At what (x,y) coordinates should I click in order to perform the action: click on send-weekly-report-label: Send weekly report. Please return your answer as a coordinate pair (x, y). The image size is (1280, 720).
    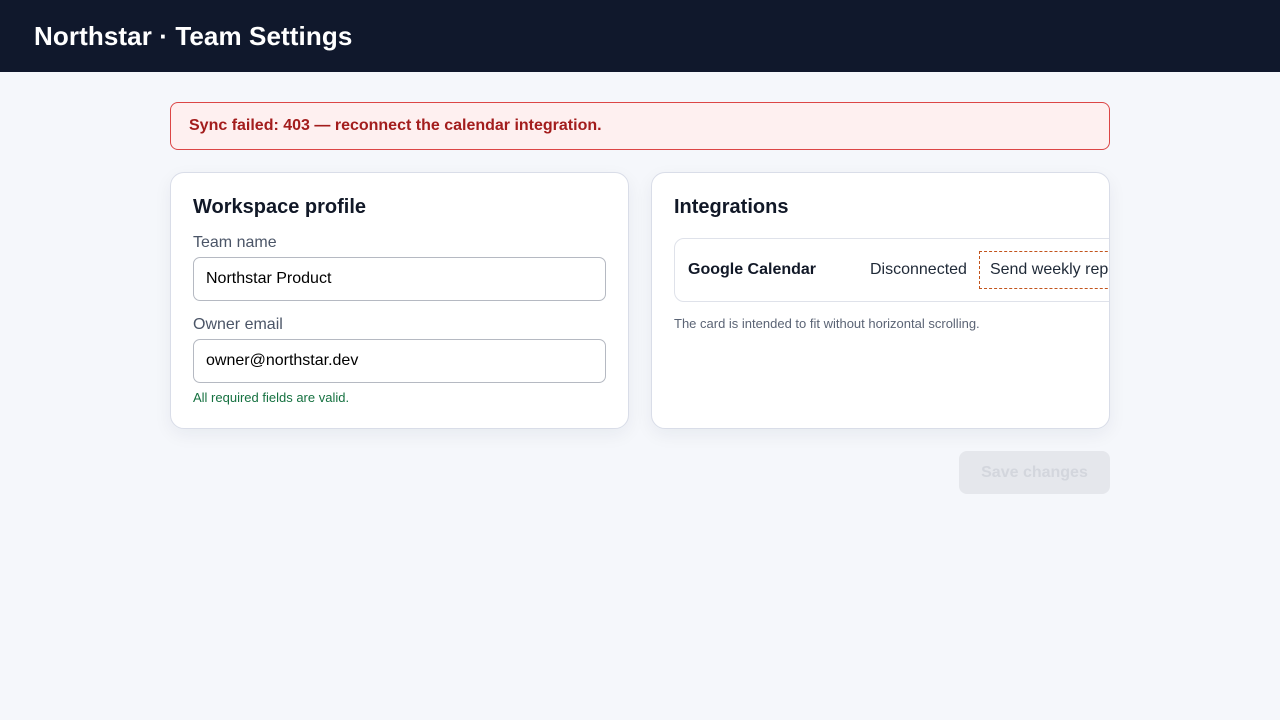
    Looking at the image, I should click on (1049, 269).